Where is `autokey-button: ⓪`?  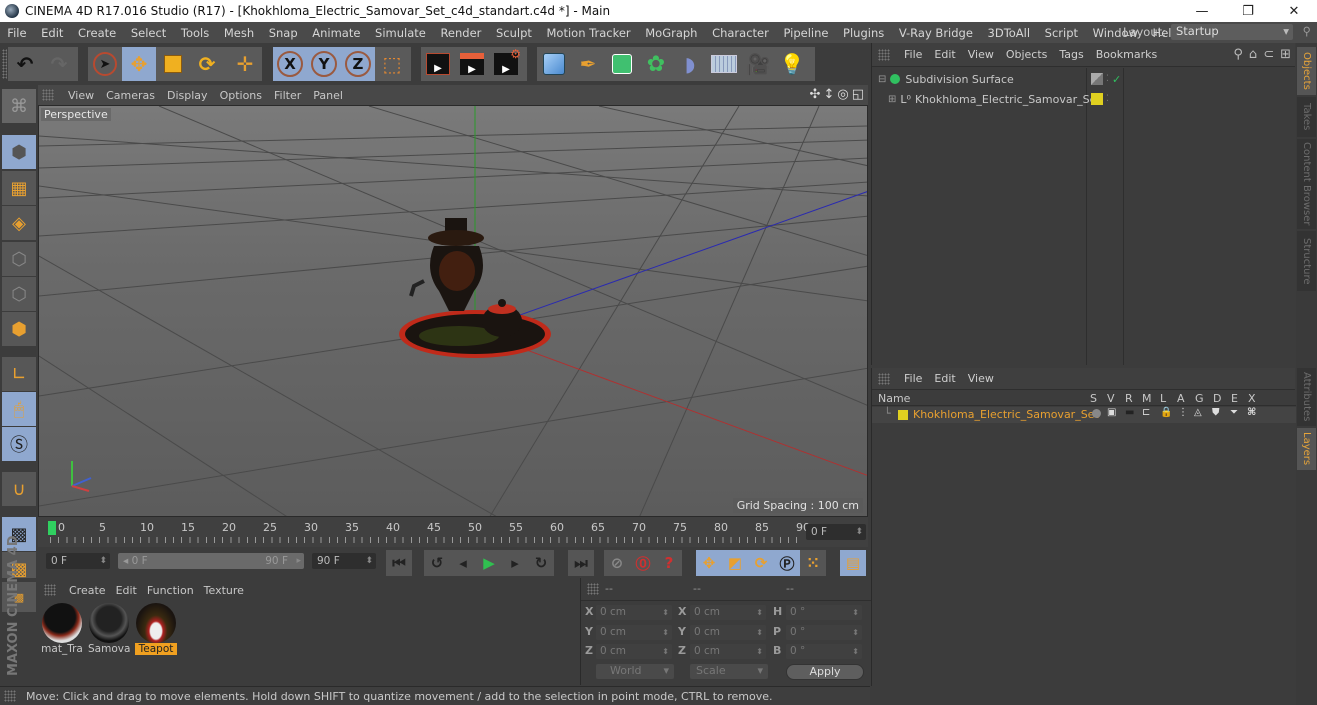
autokey-button: ⓪ is located at coordinates (643, 563).